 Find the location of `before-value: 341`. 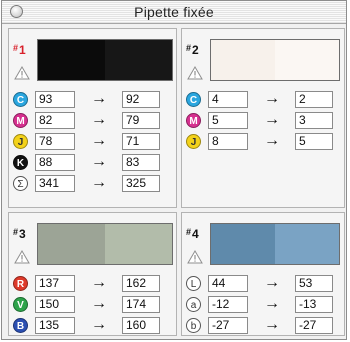

before-value: 341 is located at coordinates (55, 183).